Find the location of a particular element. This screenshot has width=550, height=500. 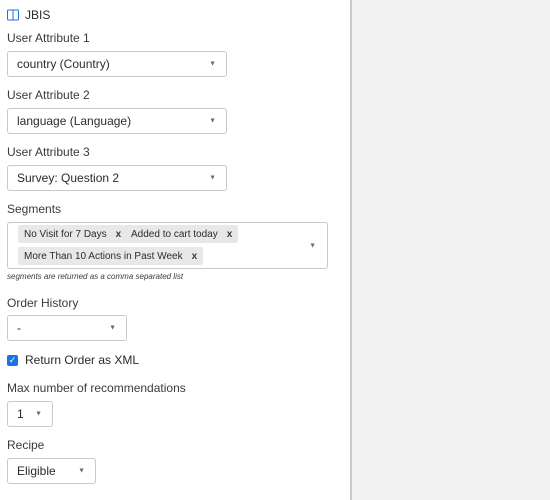

user-attribute-3-label: User Attribute 3 is located at coordinates (48, 152).